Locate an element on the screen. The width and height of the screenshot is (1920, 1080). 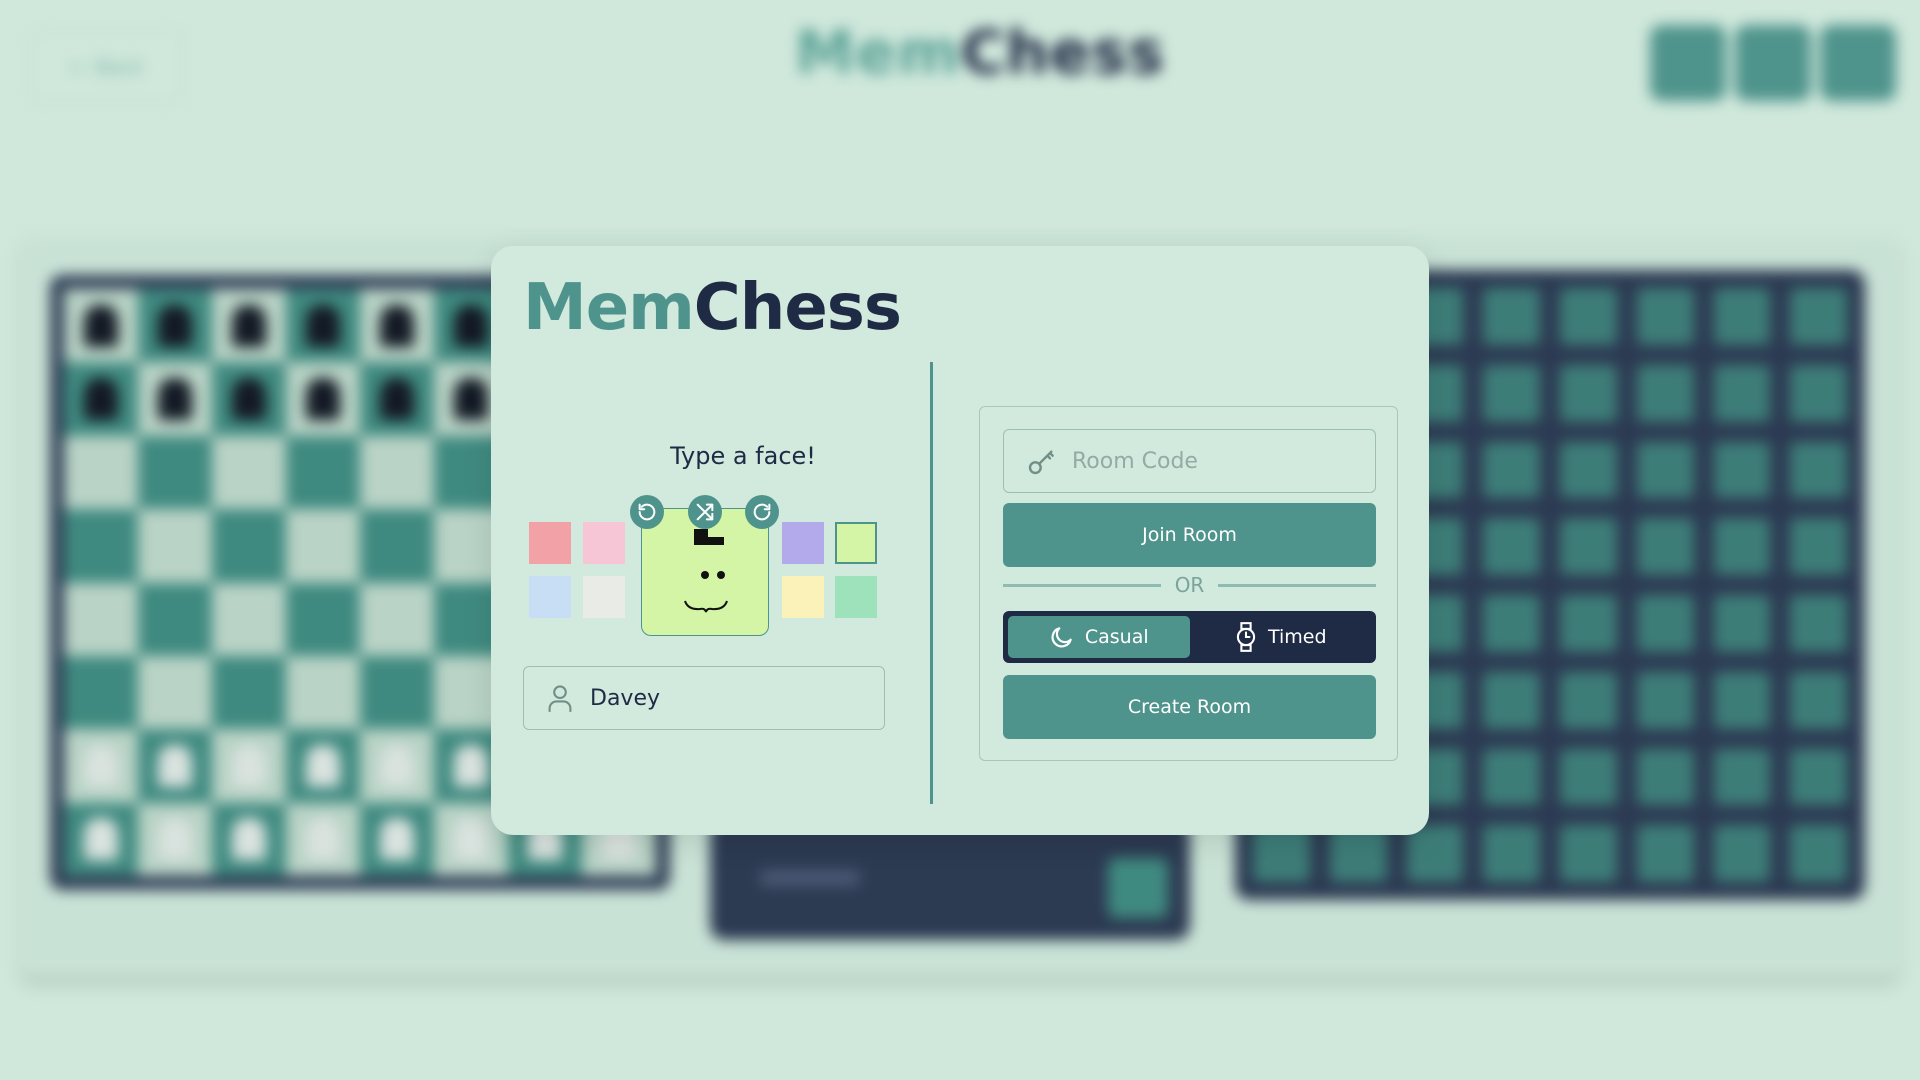
background-card is located at coordinates (950, 880).